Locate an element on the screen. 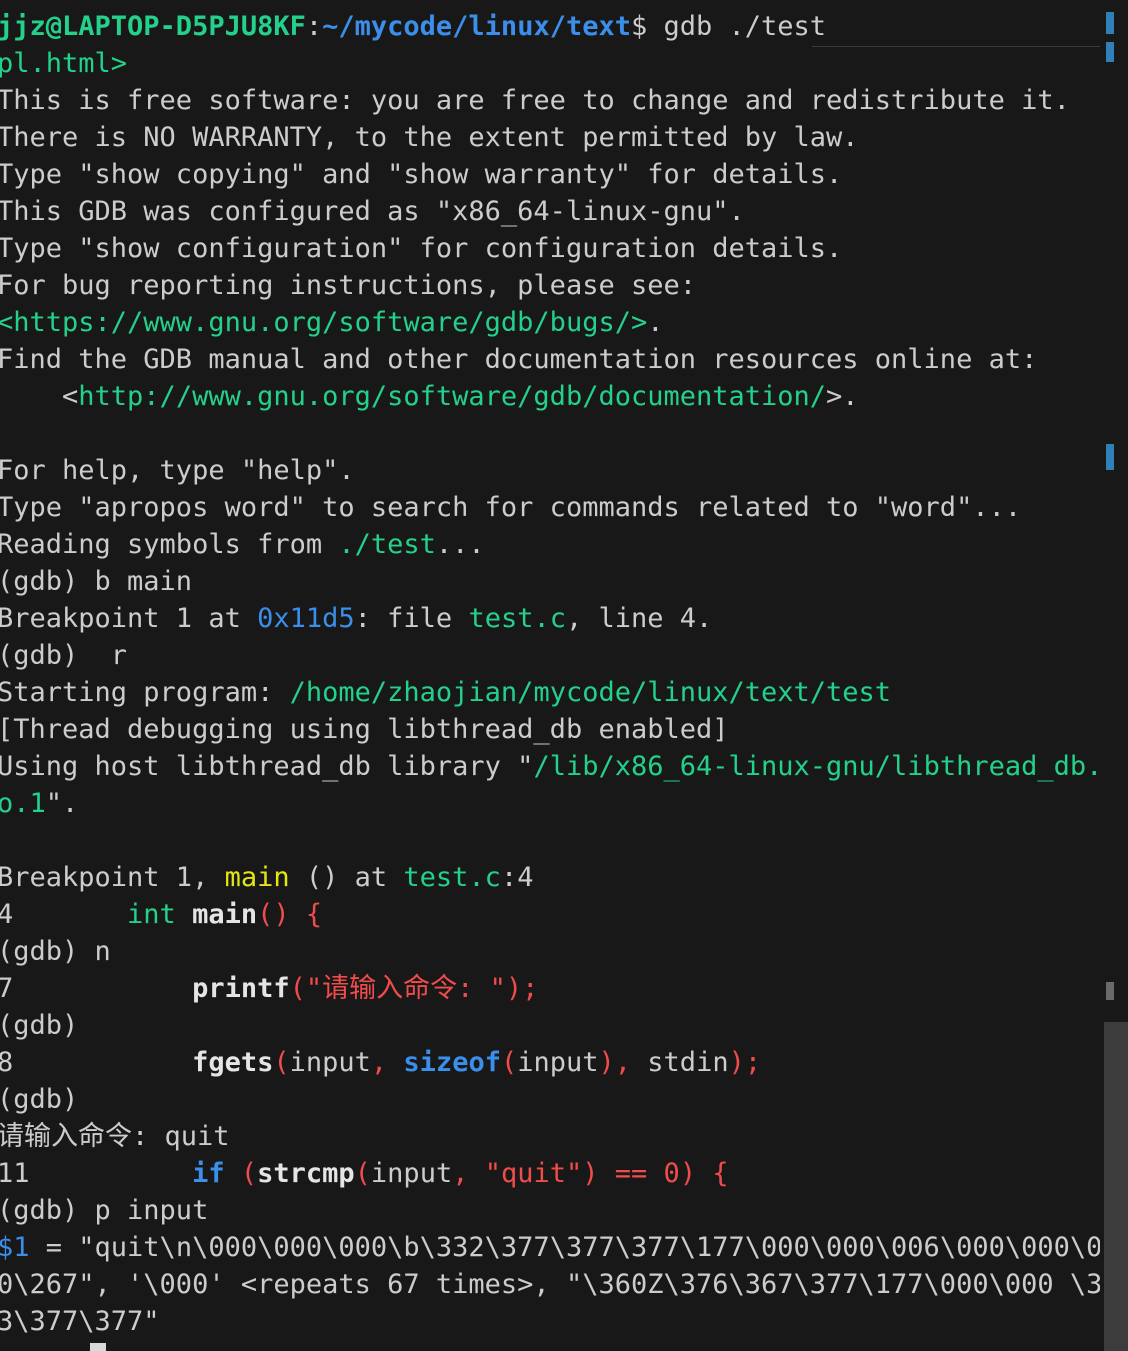 The height and width of the screenshot is (1351, 1128). terminal-text-segment: "quit" is located at coordinates (533, 1173).